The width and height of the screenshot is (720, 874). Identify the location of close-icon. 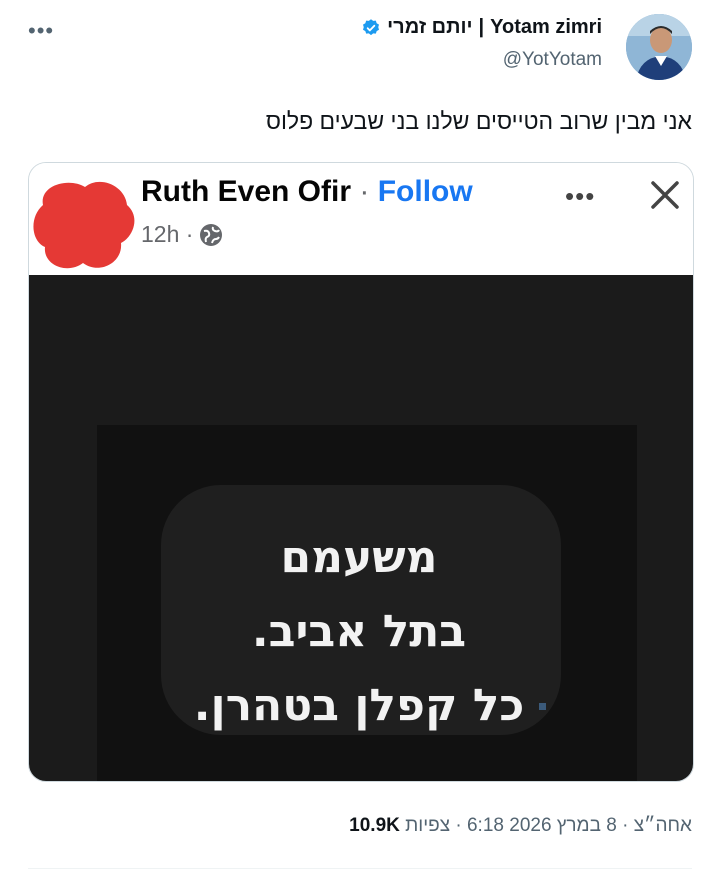
(665, 195).